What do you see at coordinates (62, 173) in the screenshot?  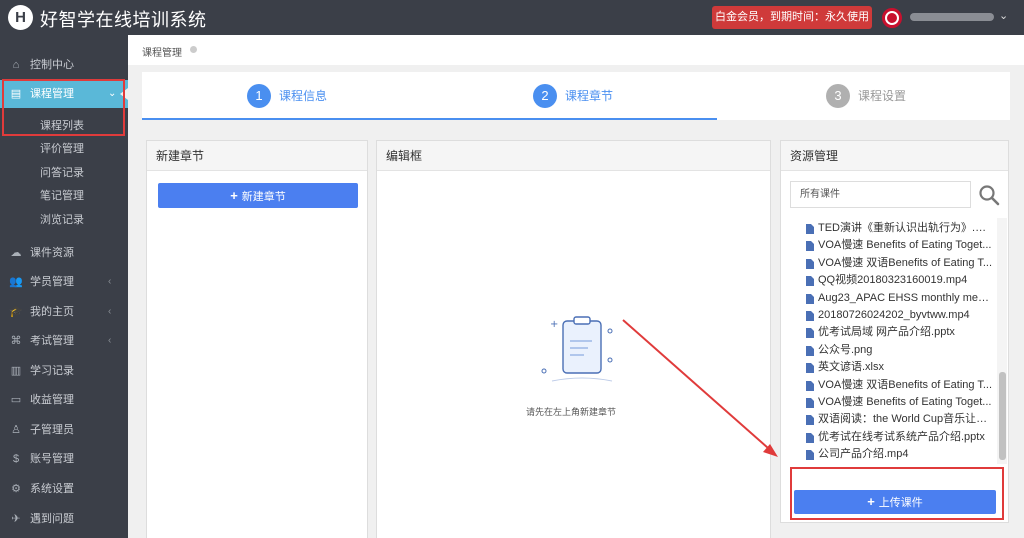 I see `sidebar-subitem-qa: 问答记录` at bounding box center [62, 173].